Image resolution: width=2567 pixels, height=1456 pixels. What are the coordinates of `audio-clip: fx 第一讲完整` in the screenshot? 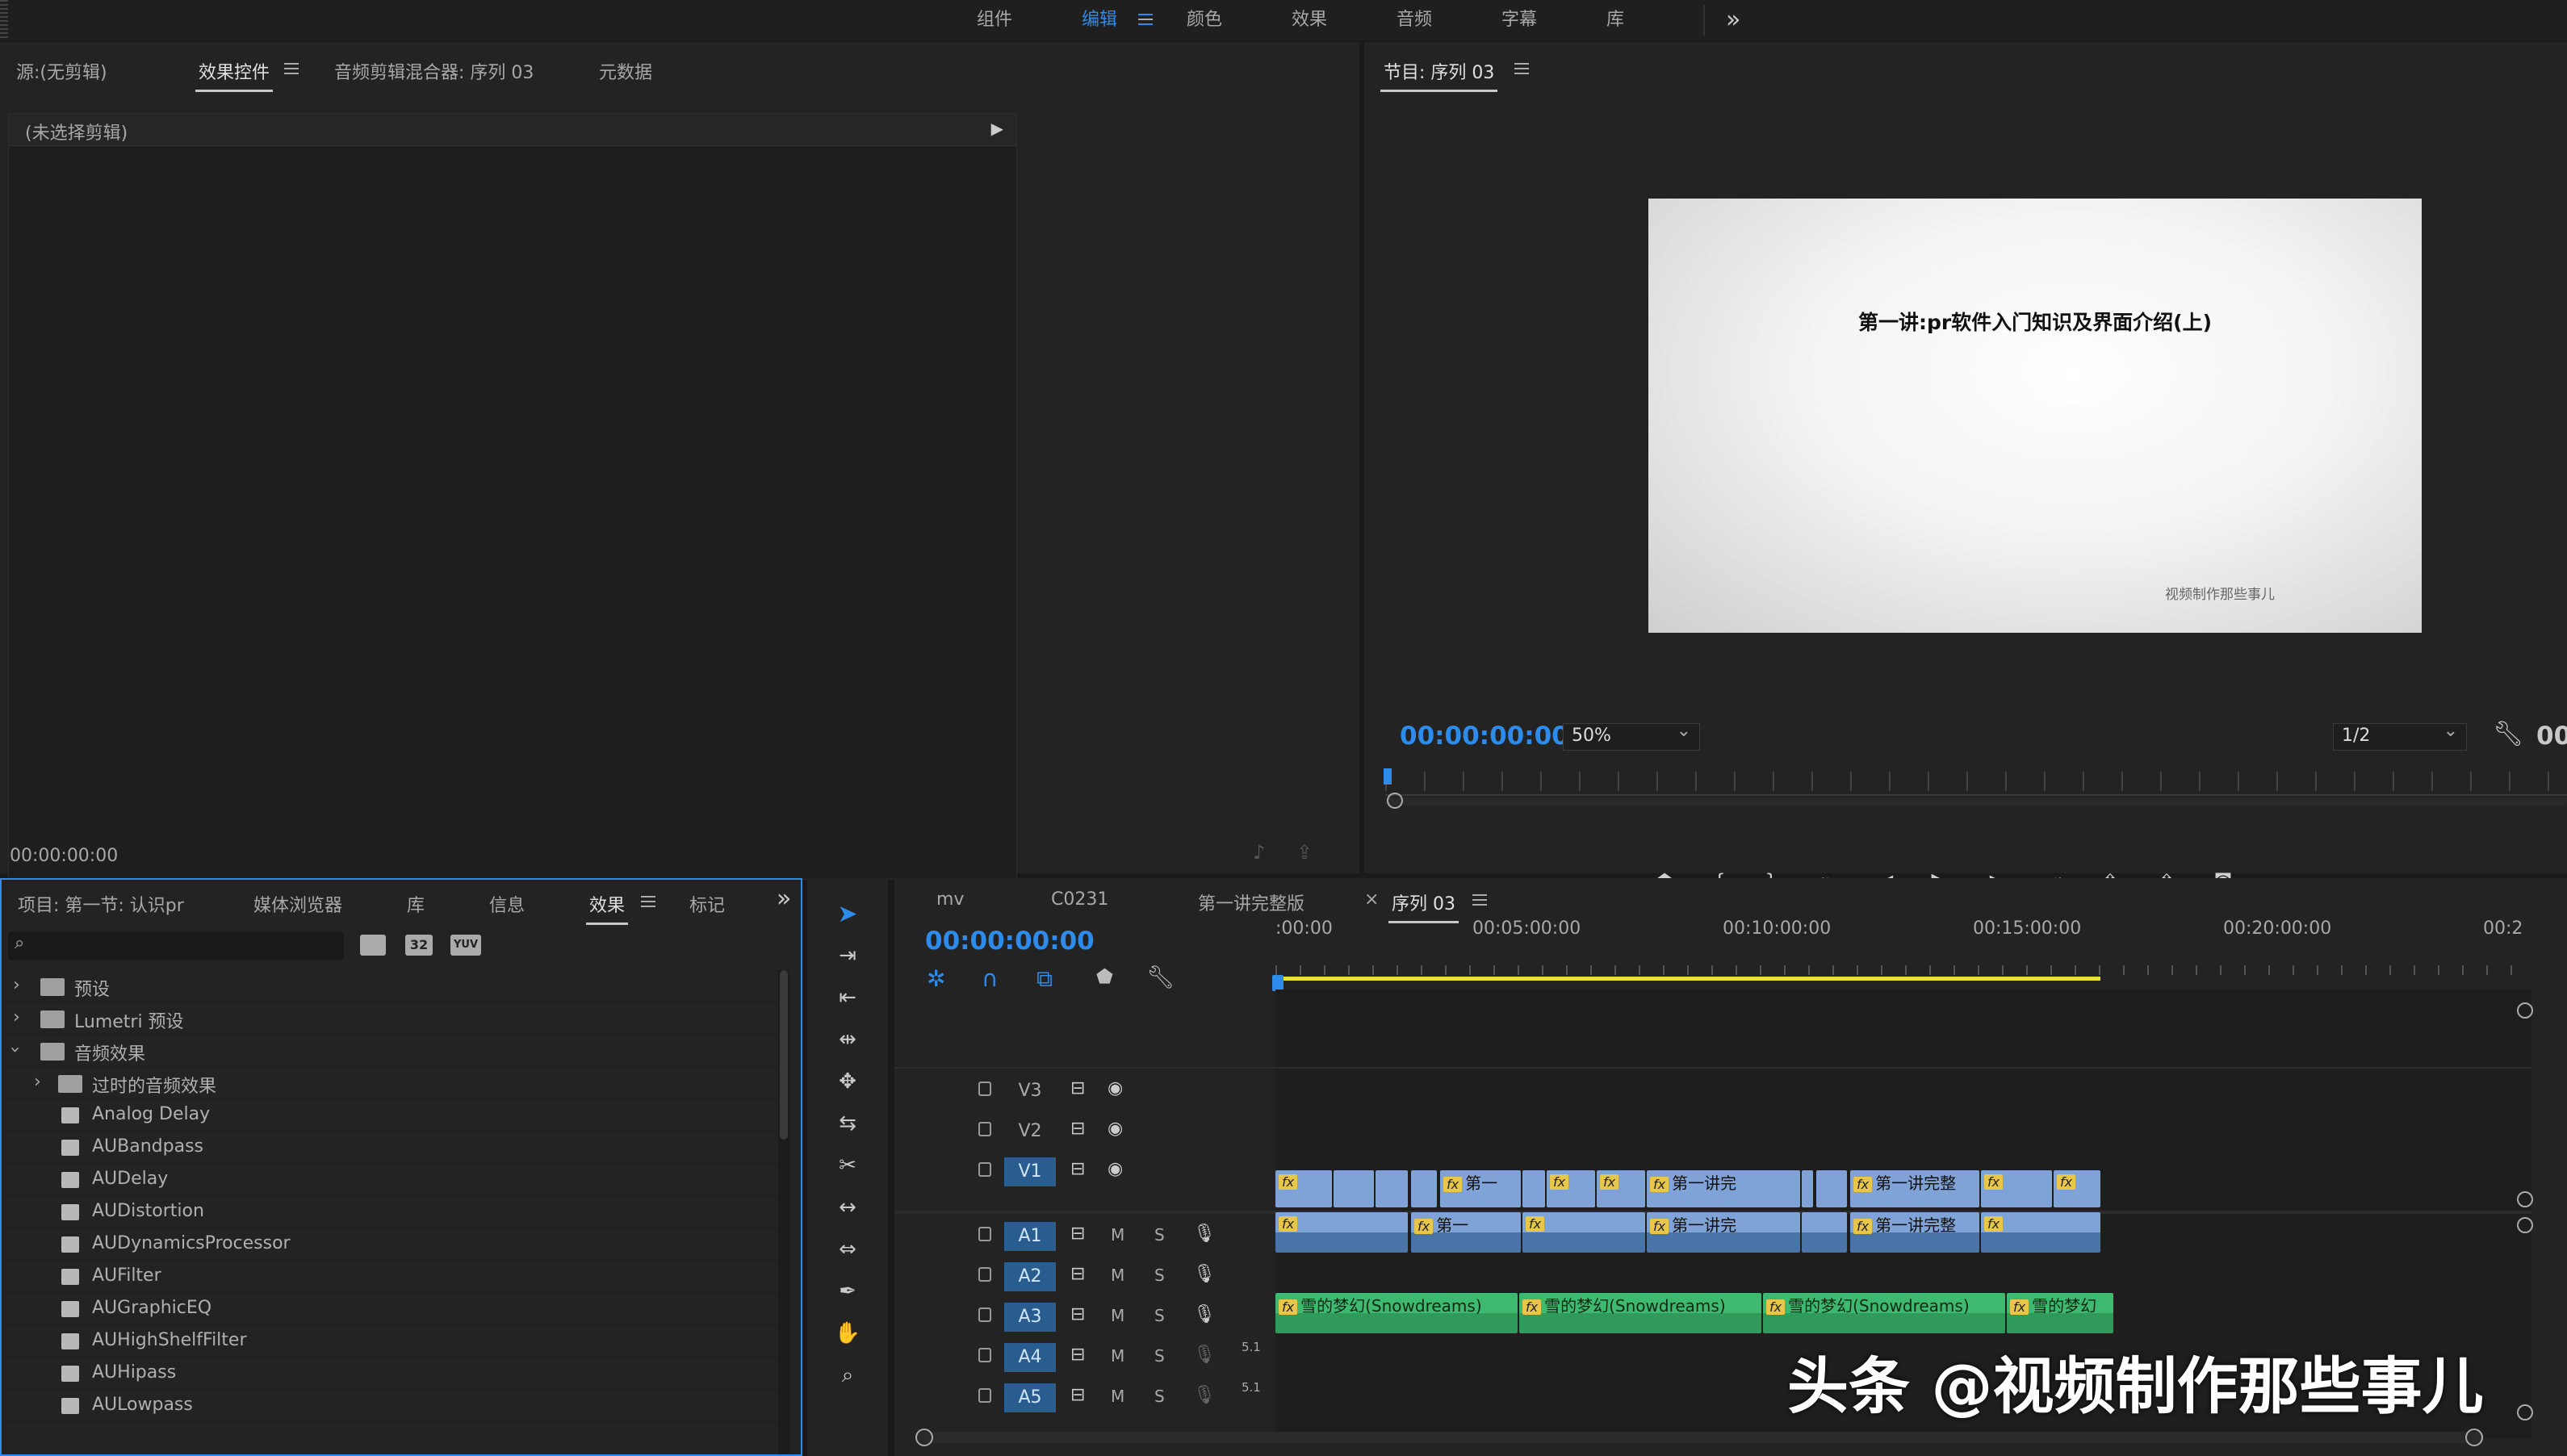 It's located at (1914, 1232).